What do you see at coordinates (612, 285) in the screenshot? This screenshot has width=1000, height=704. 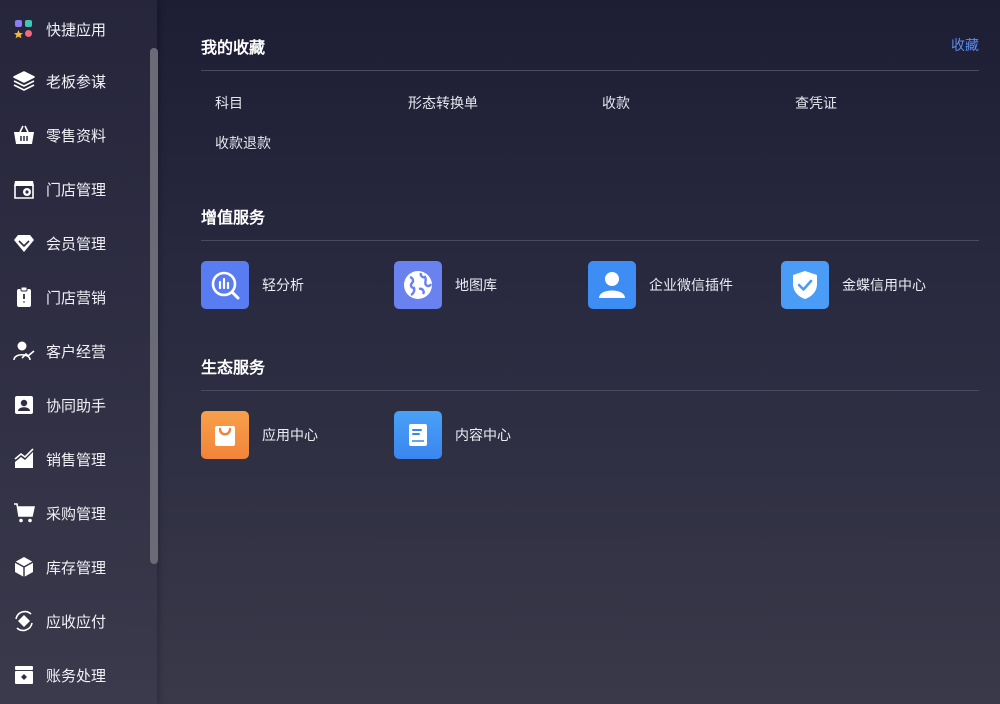 I see `user-icon` at bounding box center [612, 285].